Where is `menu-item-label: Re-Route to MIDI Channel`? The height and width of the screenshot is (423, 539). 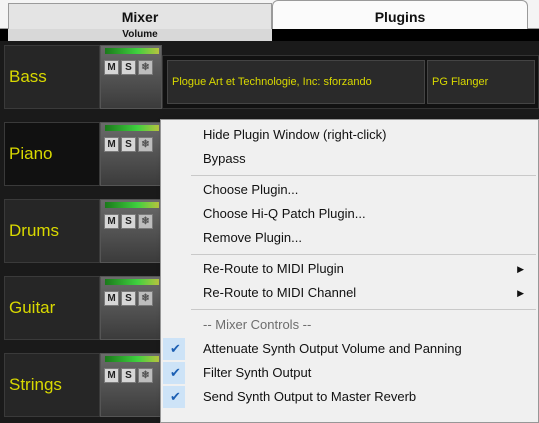
menu-item-label: Re-Route to MIDI Channel is located at coordinates (280, 292).